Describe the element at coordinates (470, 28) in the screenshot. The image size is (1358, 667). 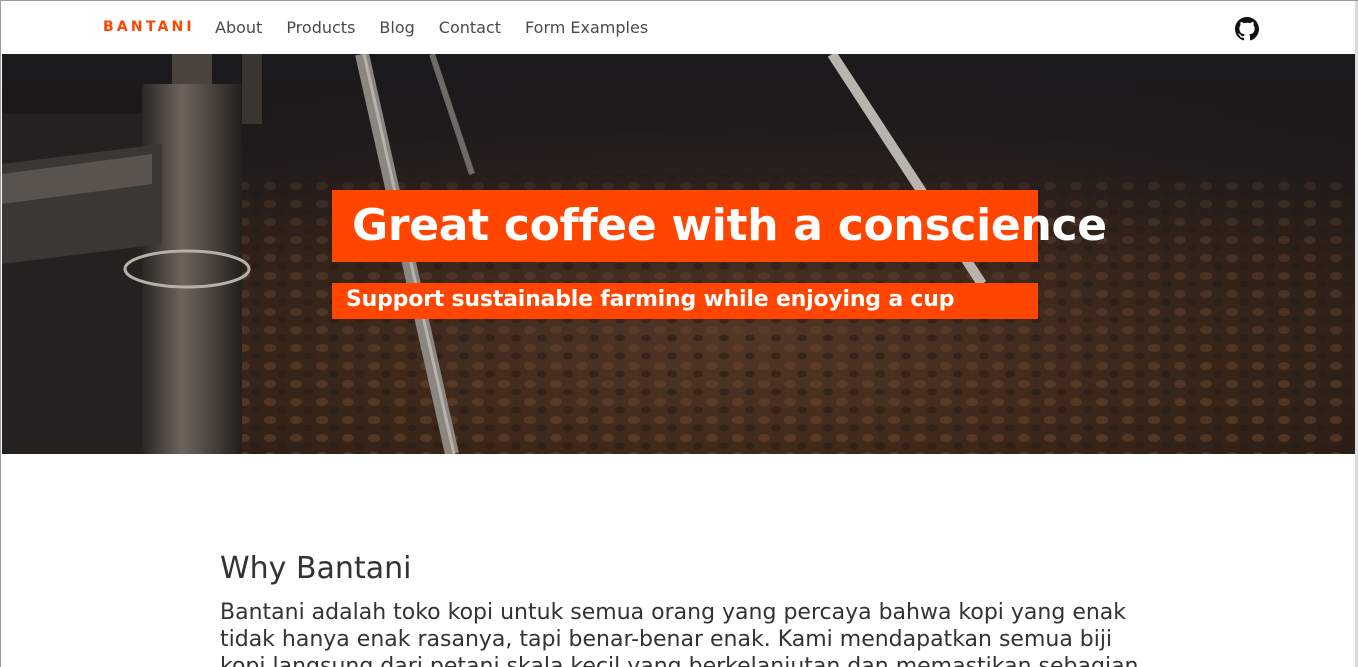
I see `nav-link-contact: Contact` at that location.